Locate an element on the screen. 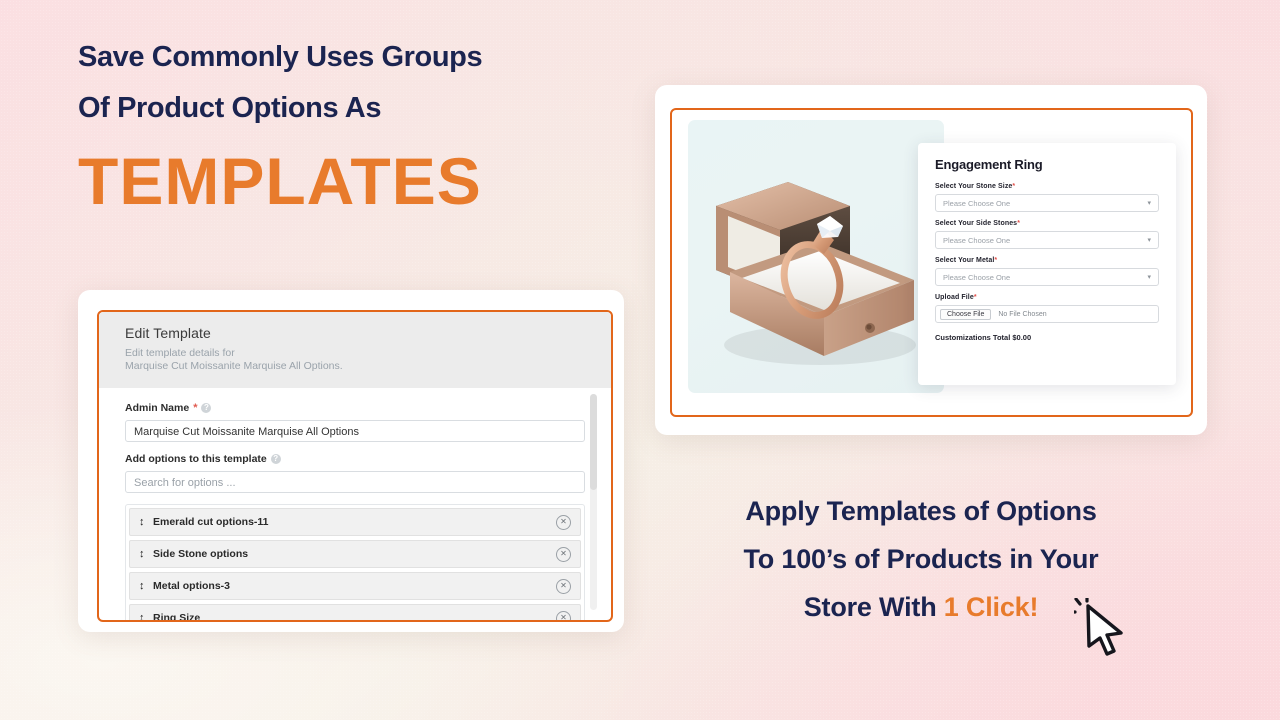 This screenshot has width=1280, height=720. metal-label: Select Your Metal* is located at coordinates (1047, 260).